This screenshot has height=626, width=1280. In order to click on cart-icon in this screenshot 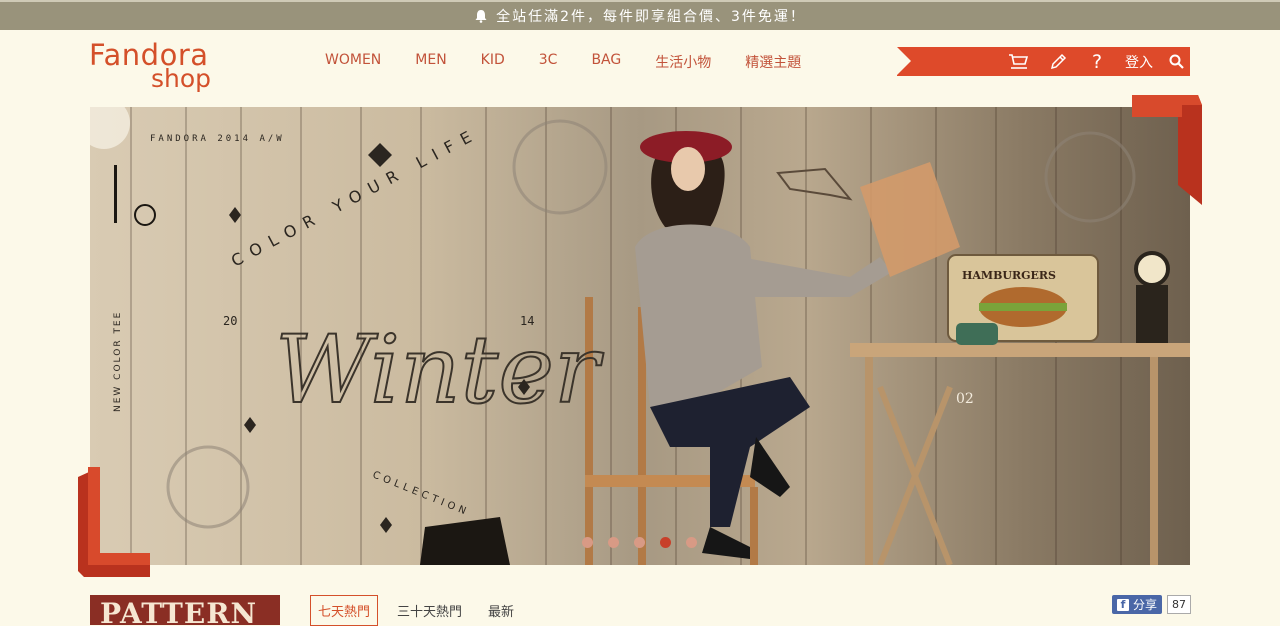, I will do `click(1018, 61)`.